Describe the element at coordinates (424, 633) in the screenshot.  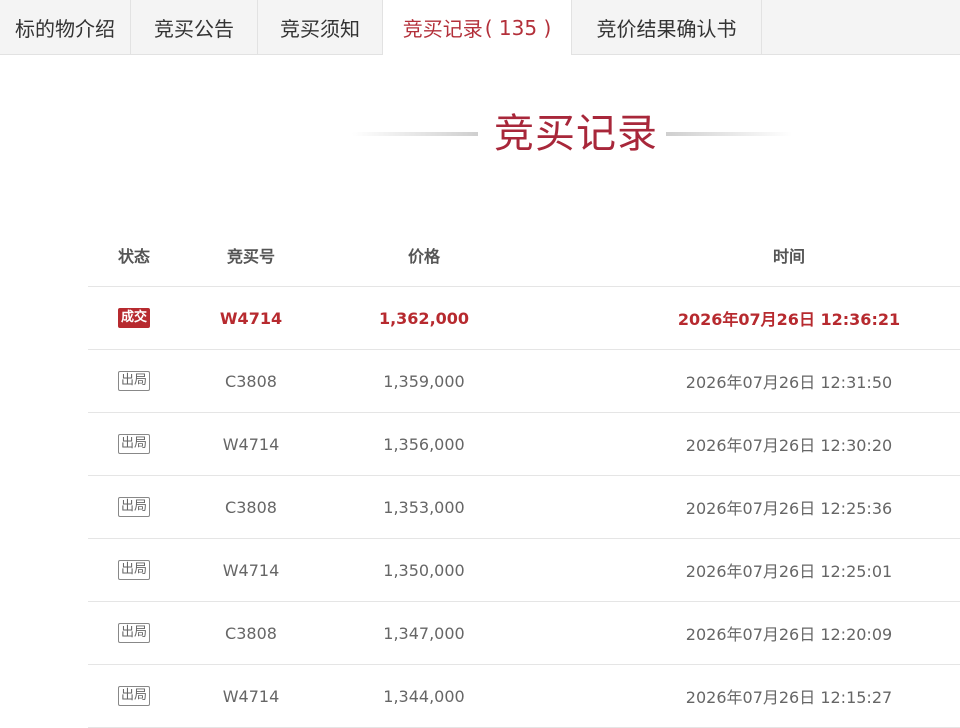
I see `price-cell: 1,347,000` at that location.